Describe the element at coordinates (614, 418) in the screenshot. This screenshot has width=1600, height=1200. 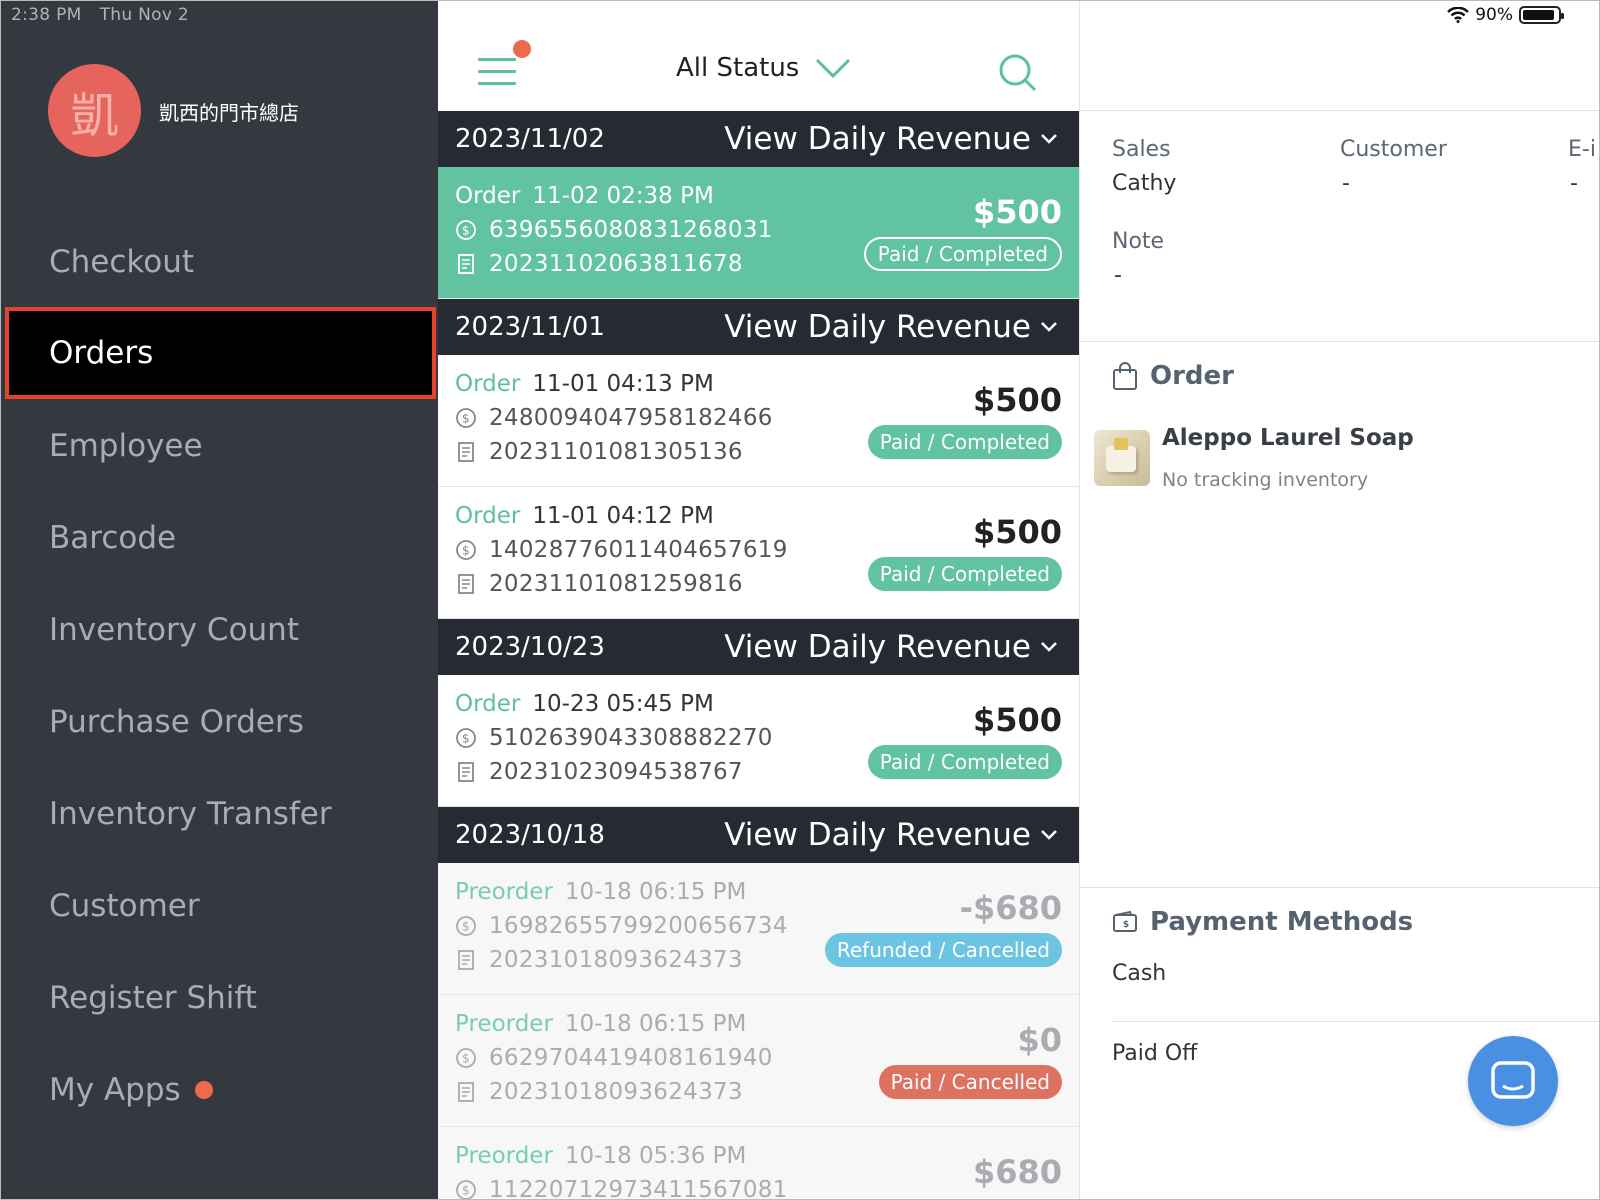
I see `payment-id-line: $2480094047958182466` at that location.